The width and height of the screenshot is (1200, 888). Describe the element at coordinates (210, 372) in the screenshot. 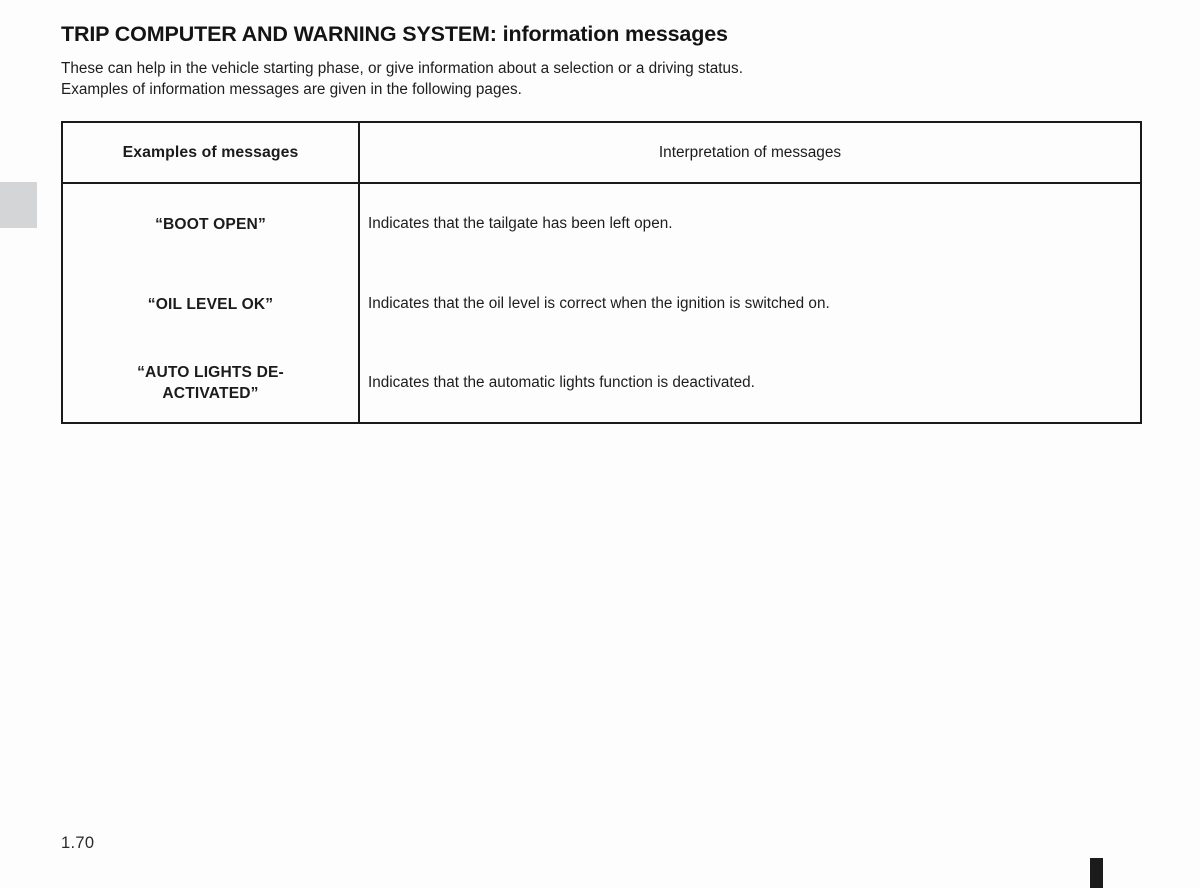

I see `message-label-line-1: “AUTO LIGHTS DE-` at that location.